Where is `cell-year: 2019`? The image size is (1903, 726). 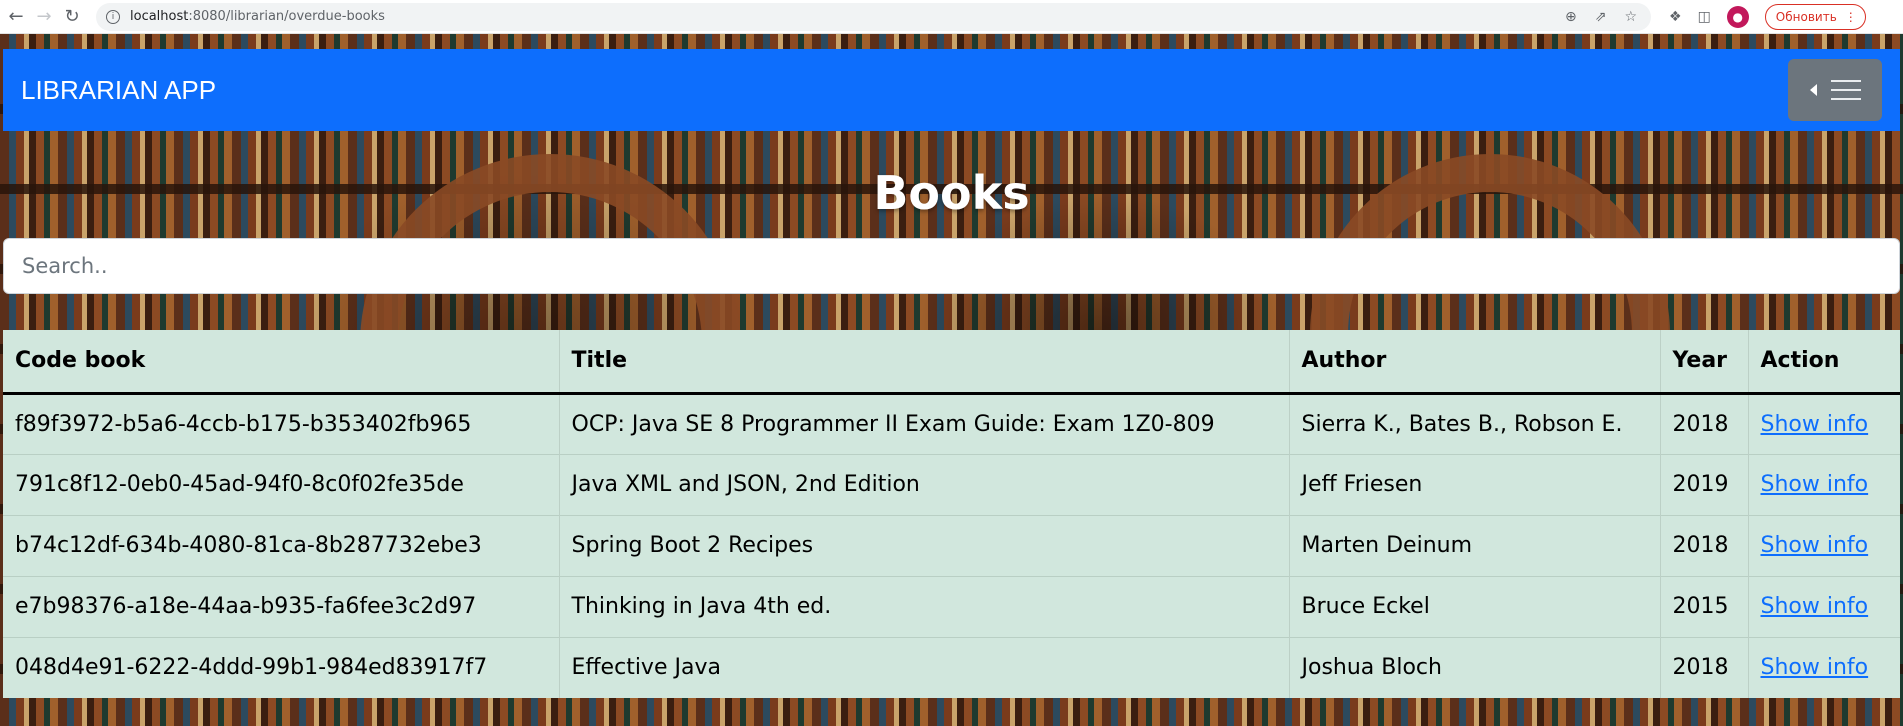
cell-year: 2019 is located at coordinates (1703, 484).